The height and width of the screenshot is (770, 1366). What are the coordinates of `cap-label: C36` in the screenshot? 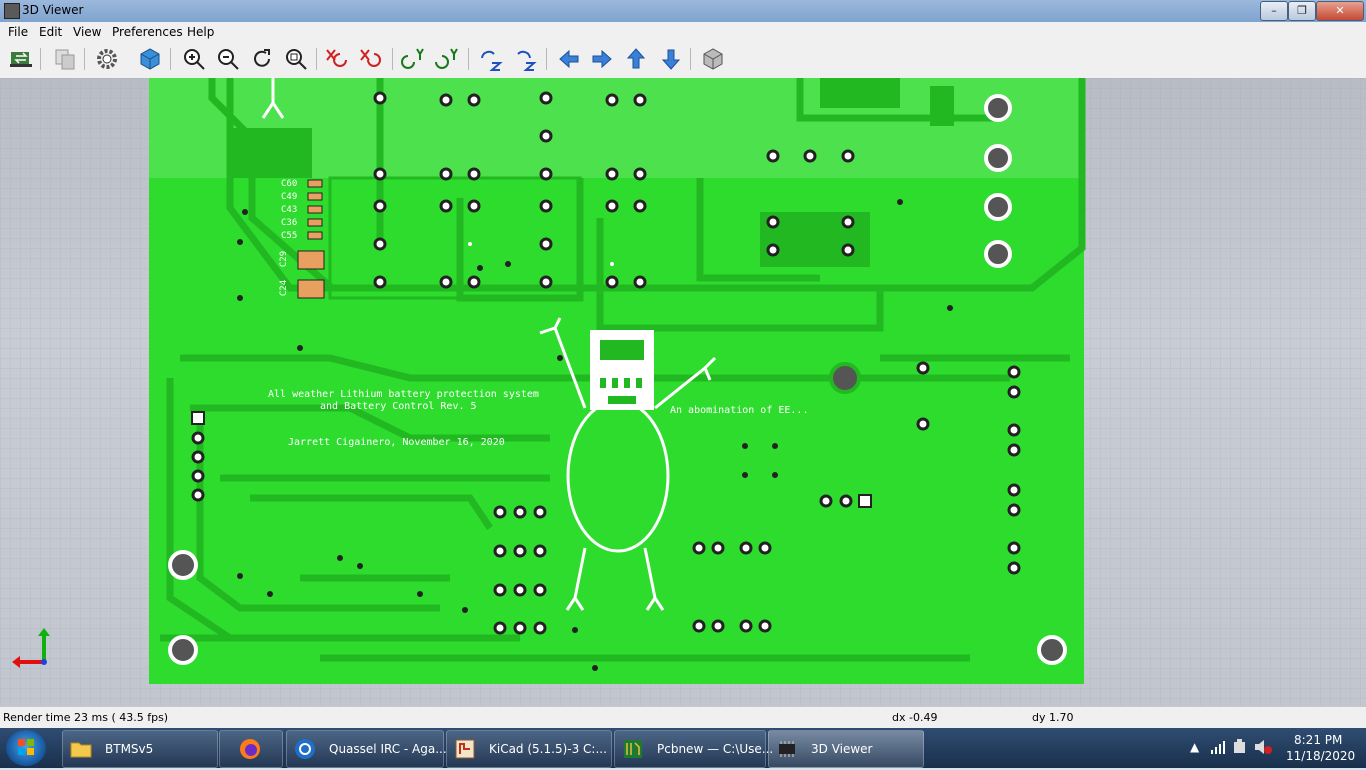 It's located at (289, 223).